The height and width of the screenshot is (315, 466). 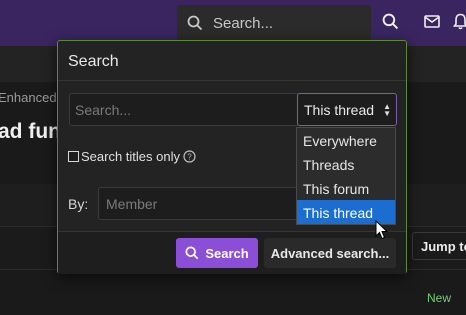 What do you see at coordinates (382, 230) in the screenshot?
I see `mouse-cursor-icon` at bounding box center [382, 230].